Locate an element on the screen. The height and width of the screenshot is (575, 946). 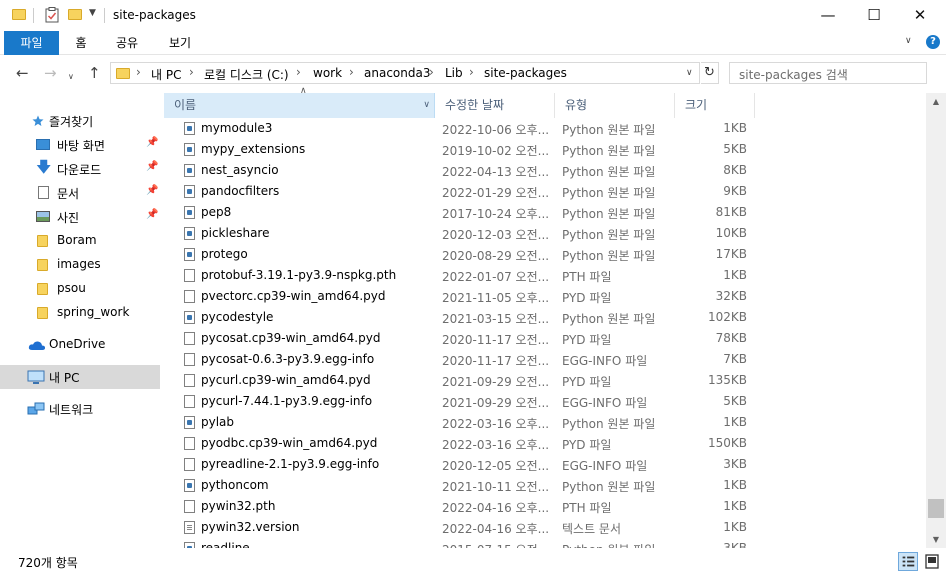
header-name: 이름 ∨ is located at coordinates (299, 105).